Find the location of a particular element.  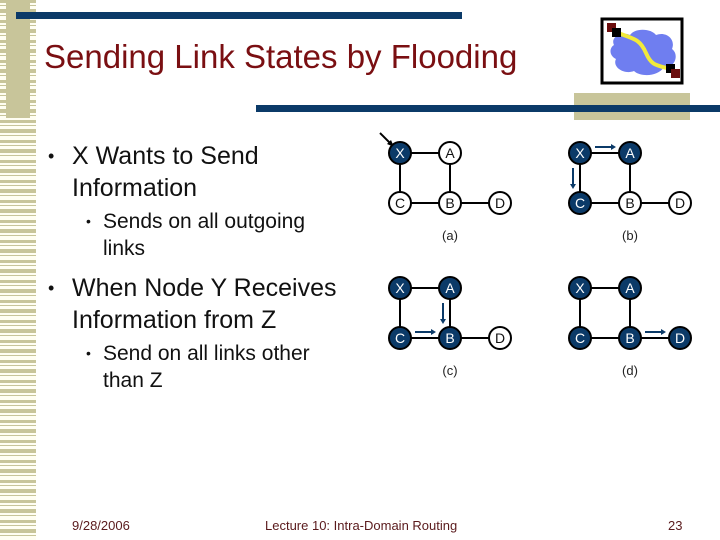

flood-arrowhead-C-B is located at coordinates (433, 332).